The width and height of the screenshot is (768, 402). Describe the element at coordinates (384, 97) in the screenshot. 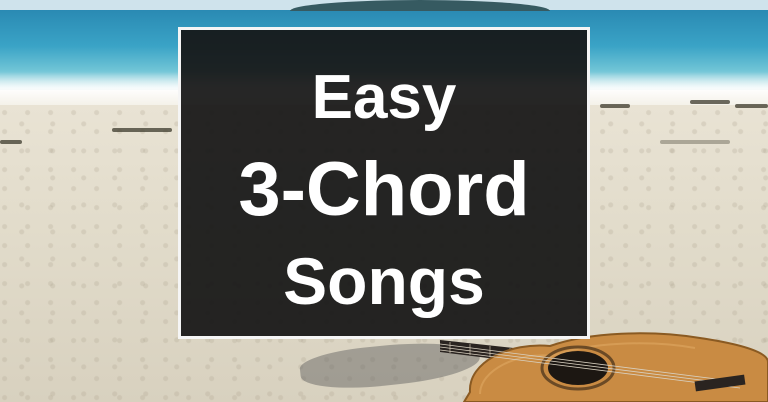

I see `title-line-easy: Easy` at that location.